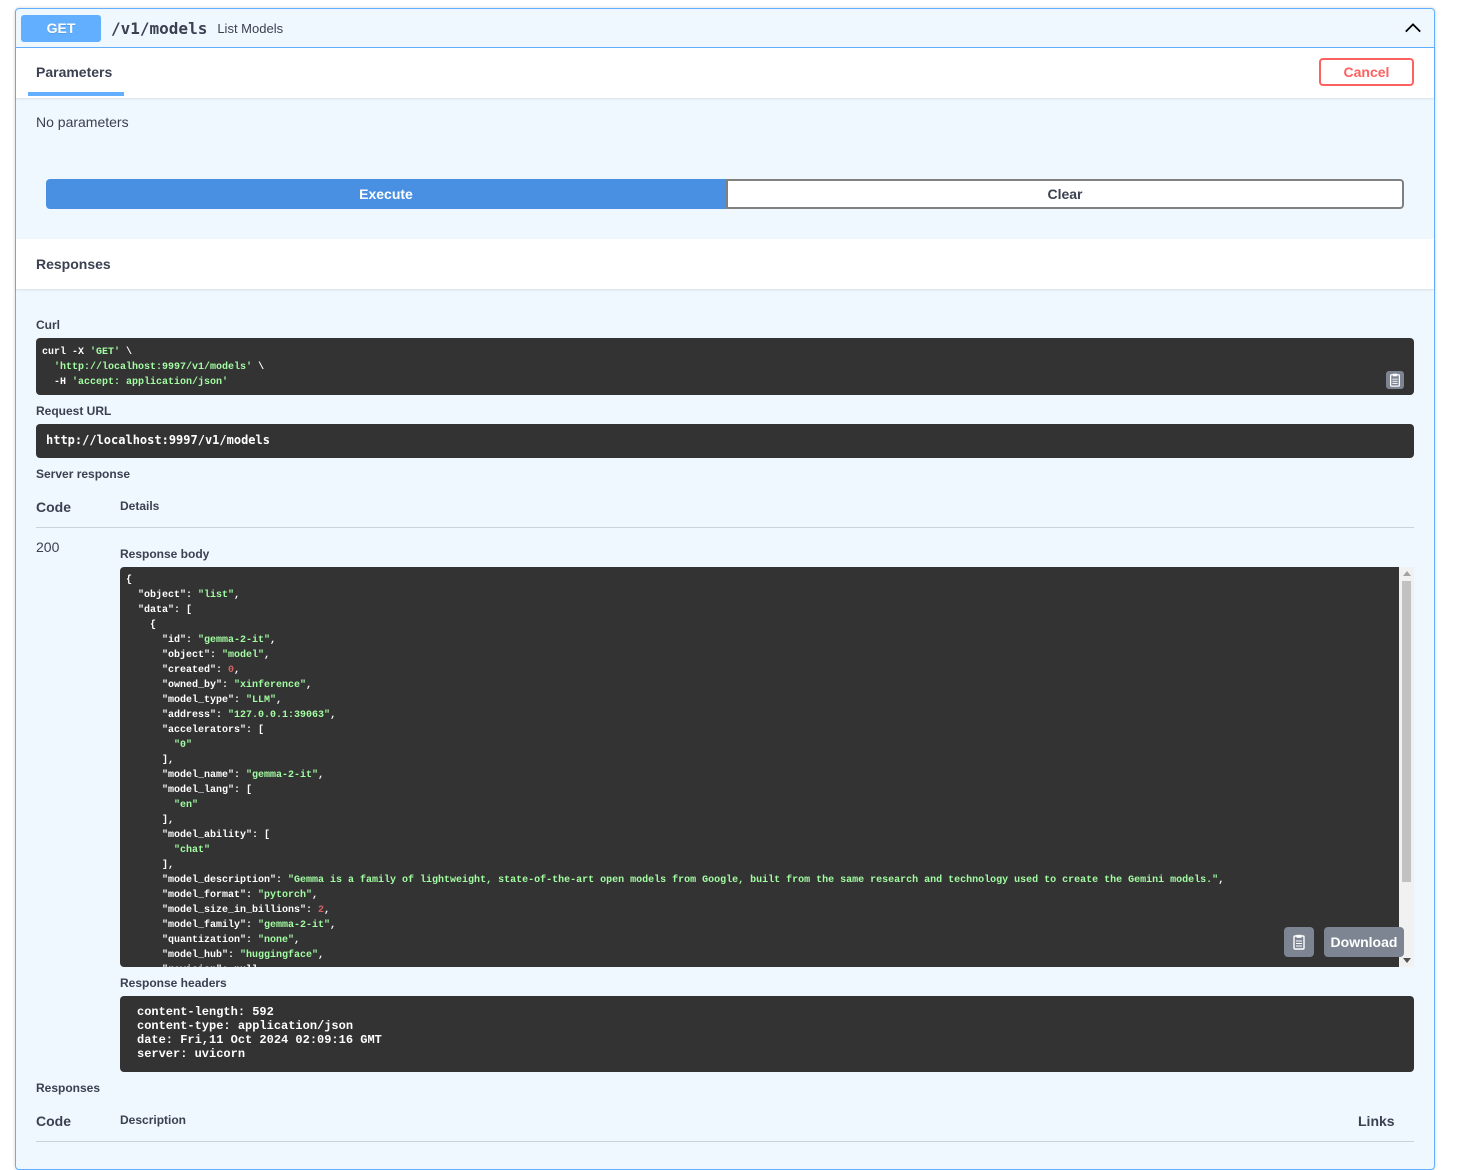 This screenshot has height=1170, width=1458. What do you see at coordinates (183, 595) in the screenshot?
I see `response-body-line: "object": "list",` at bounding box center [183, 595].